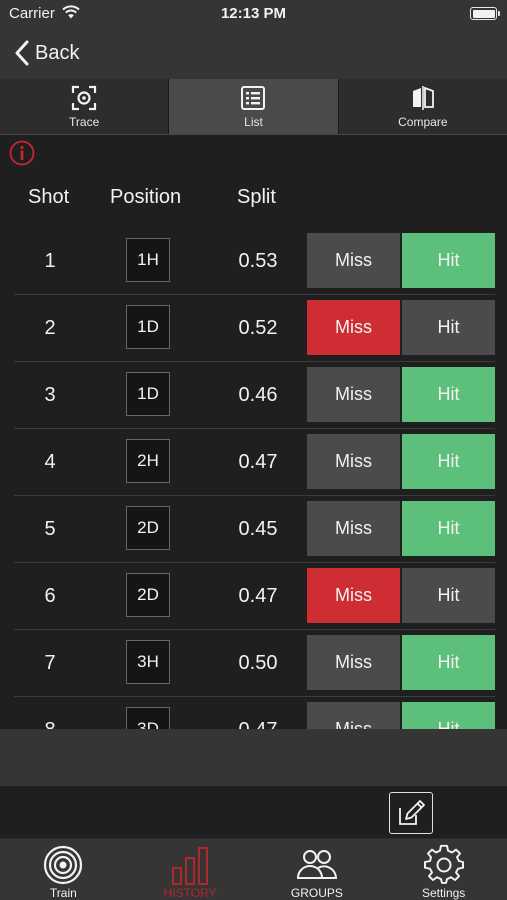 Image resolution: width=507 pixels, height=900 pixels. I want to click on gear-icon, so click(443, 864).